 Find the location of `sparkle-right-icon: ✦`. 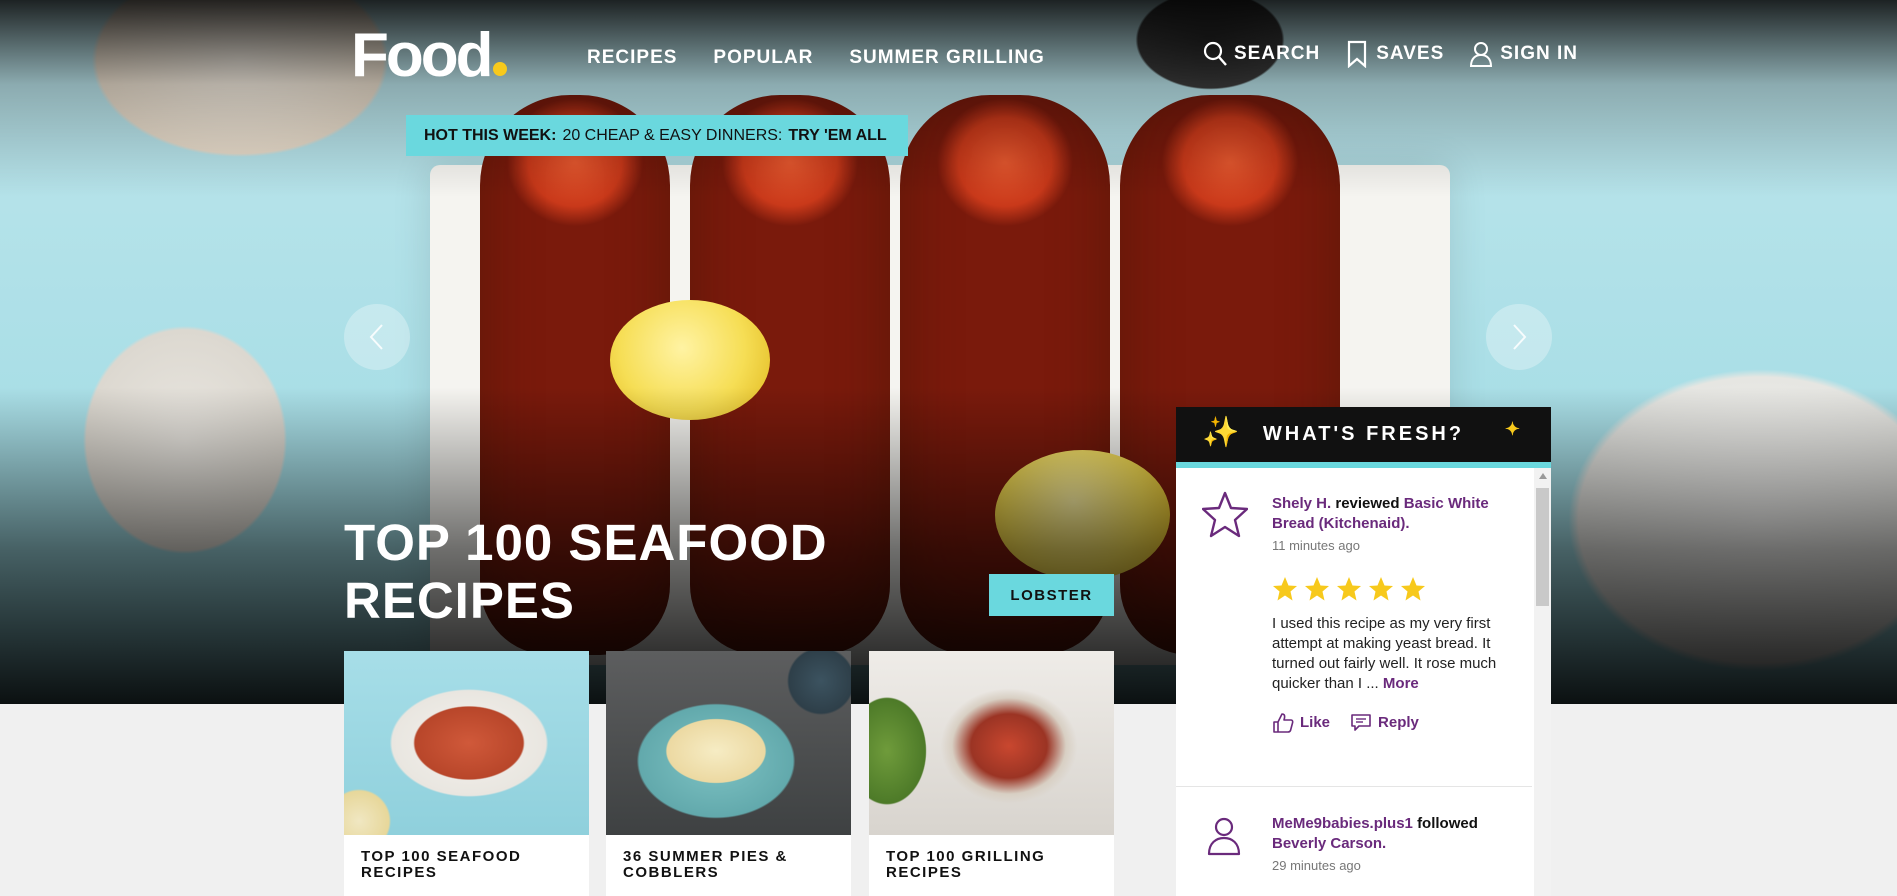

sparkle-right-icon: ✦ is located at coordinates (1513, 429).